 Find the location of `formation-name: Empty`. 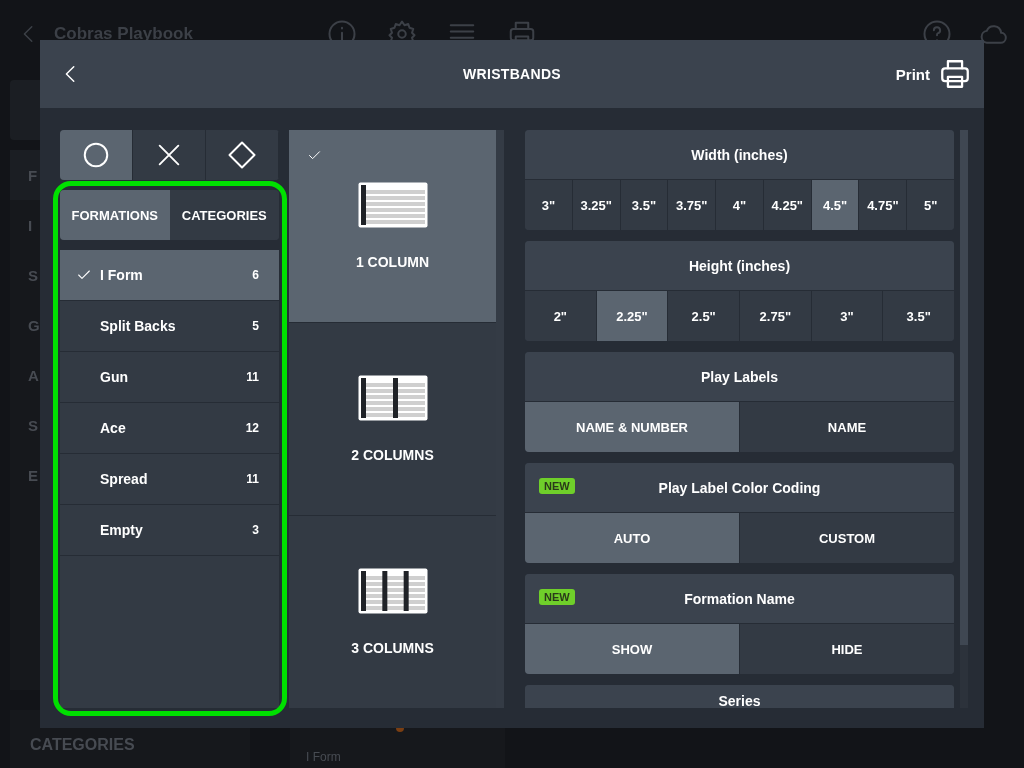

formation-name: Empty is located at coordinates (121, 530).